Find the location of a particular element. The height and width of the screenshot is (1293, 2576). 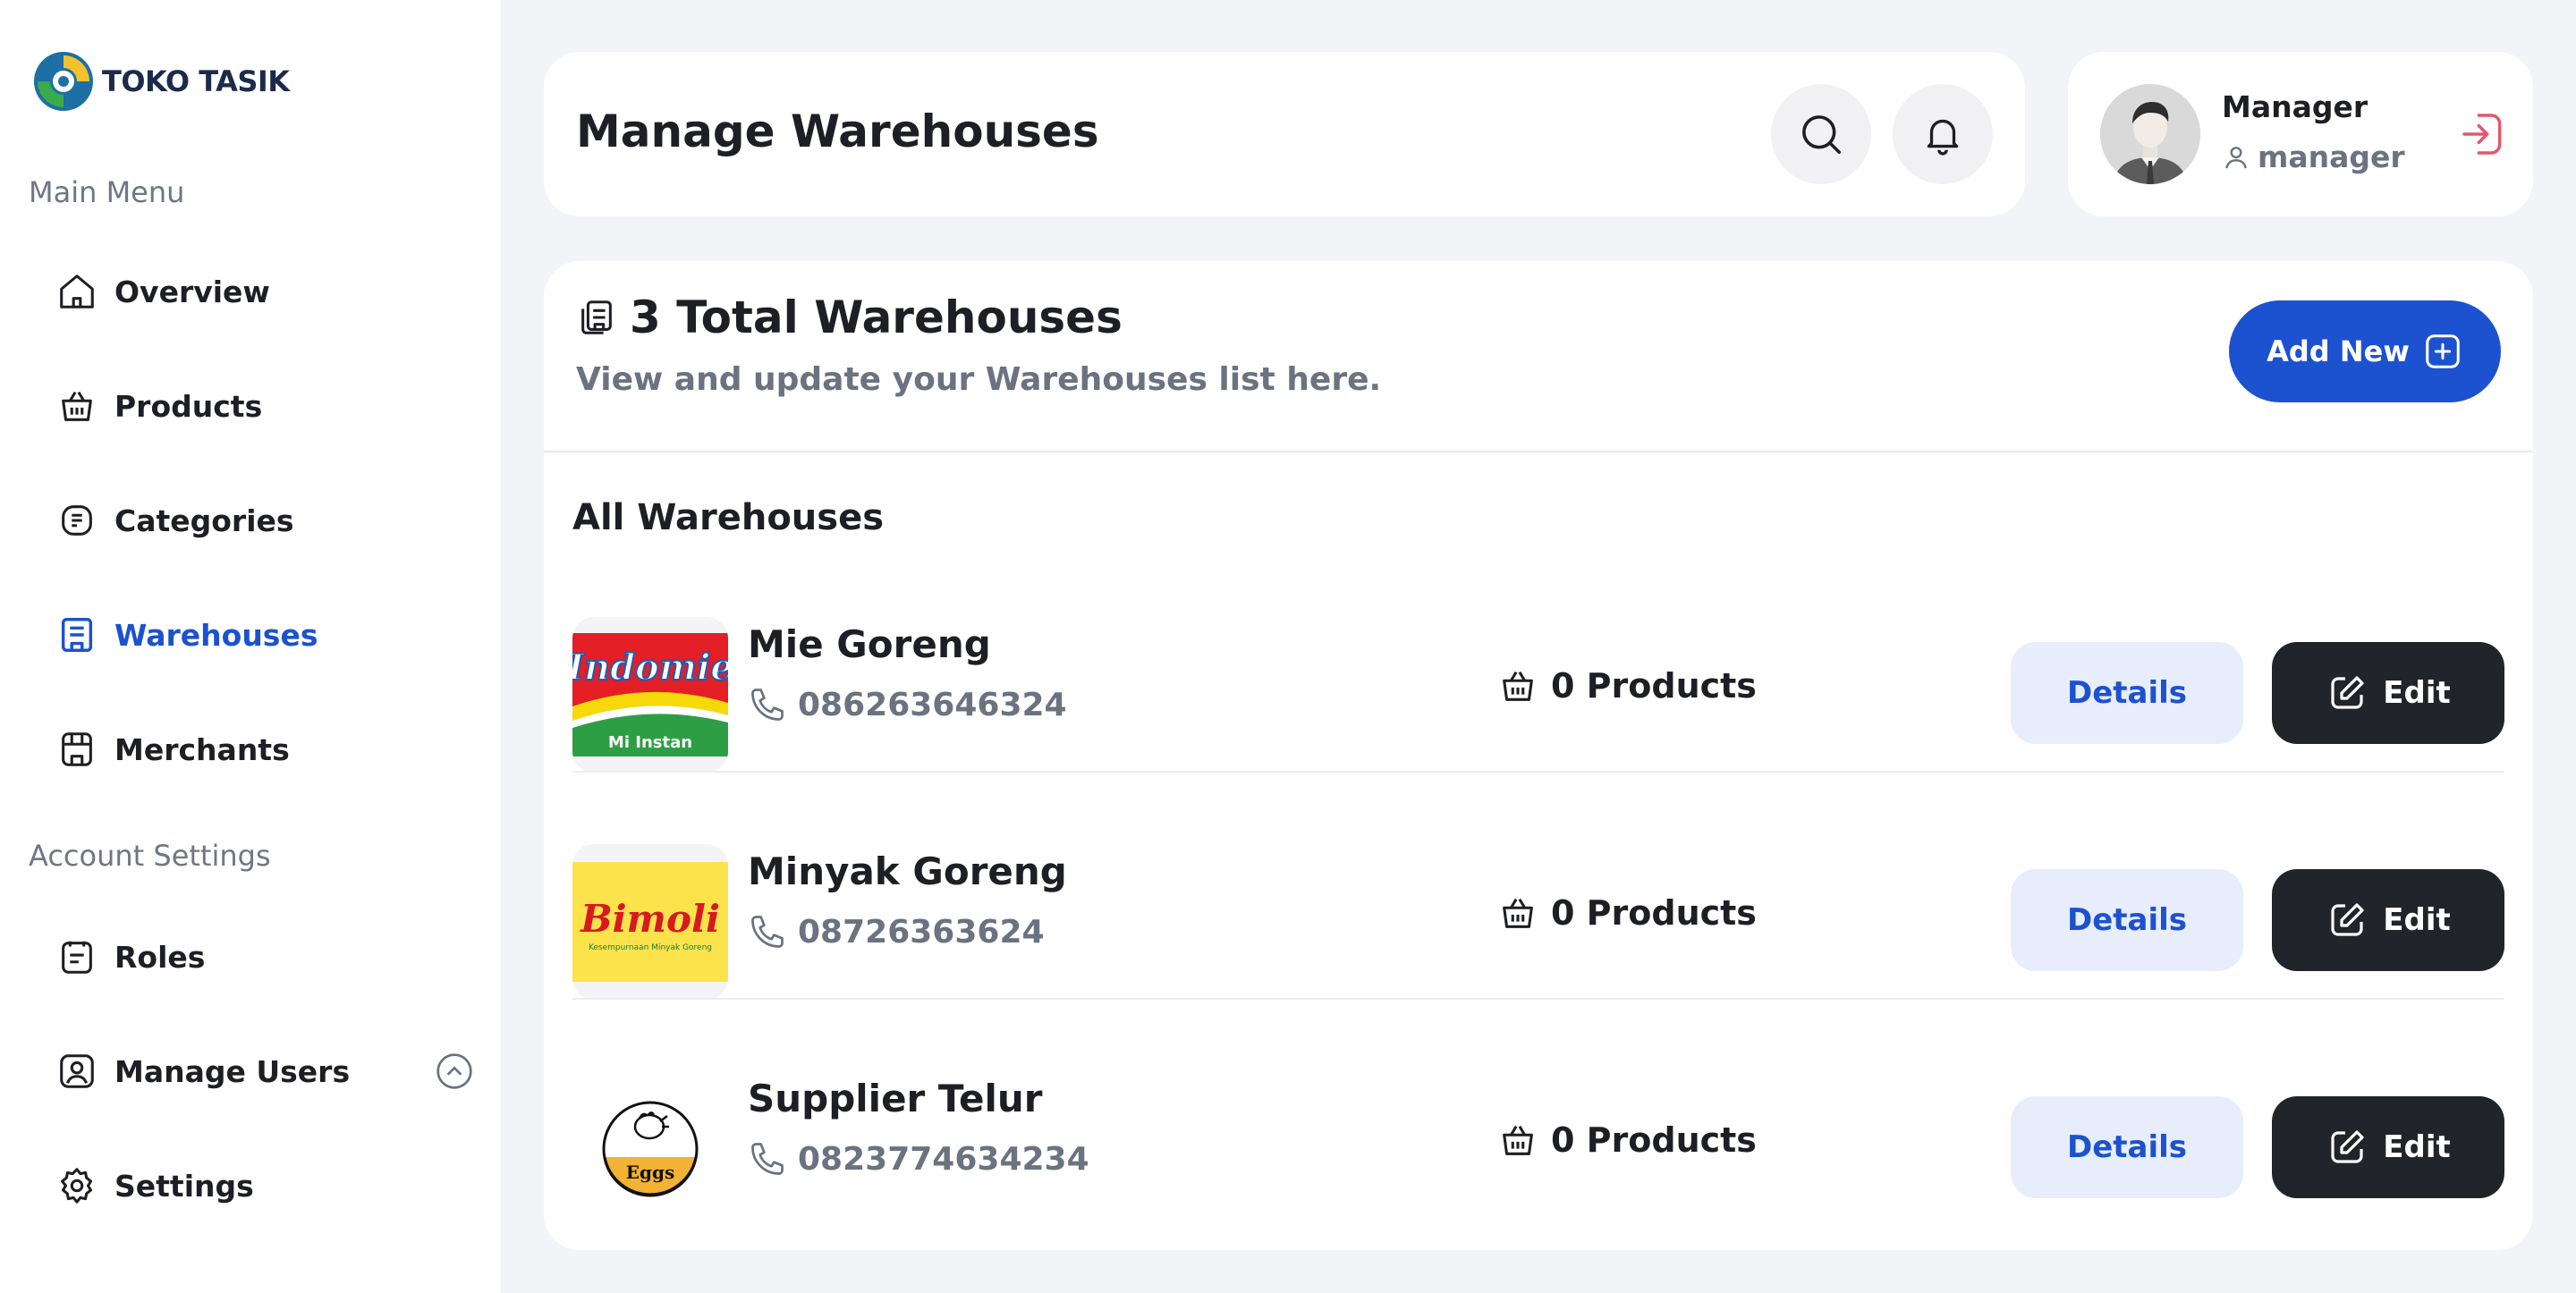

user-name: Manager is located at coordinates (2295, 107).